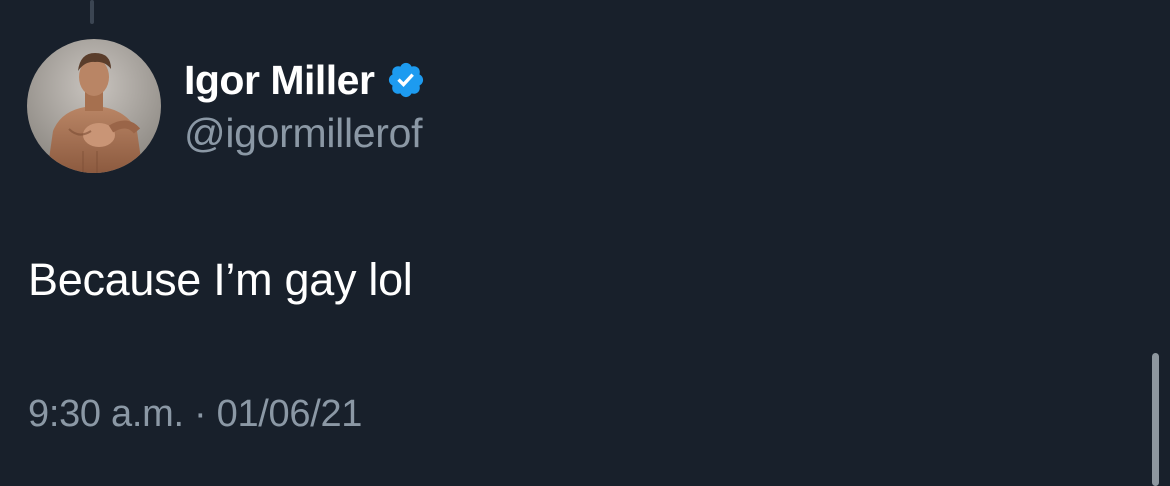 The height and width of the screenshot is (486, 1170). What do you see at coordinates (220, 279) in the screenshot?
I see `tweet-text: Because I’m gay lol` at bounding box center [220, 279].